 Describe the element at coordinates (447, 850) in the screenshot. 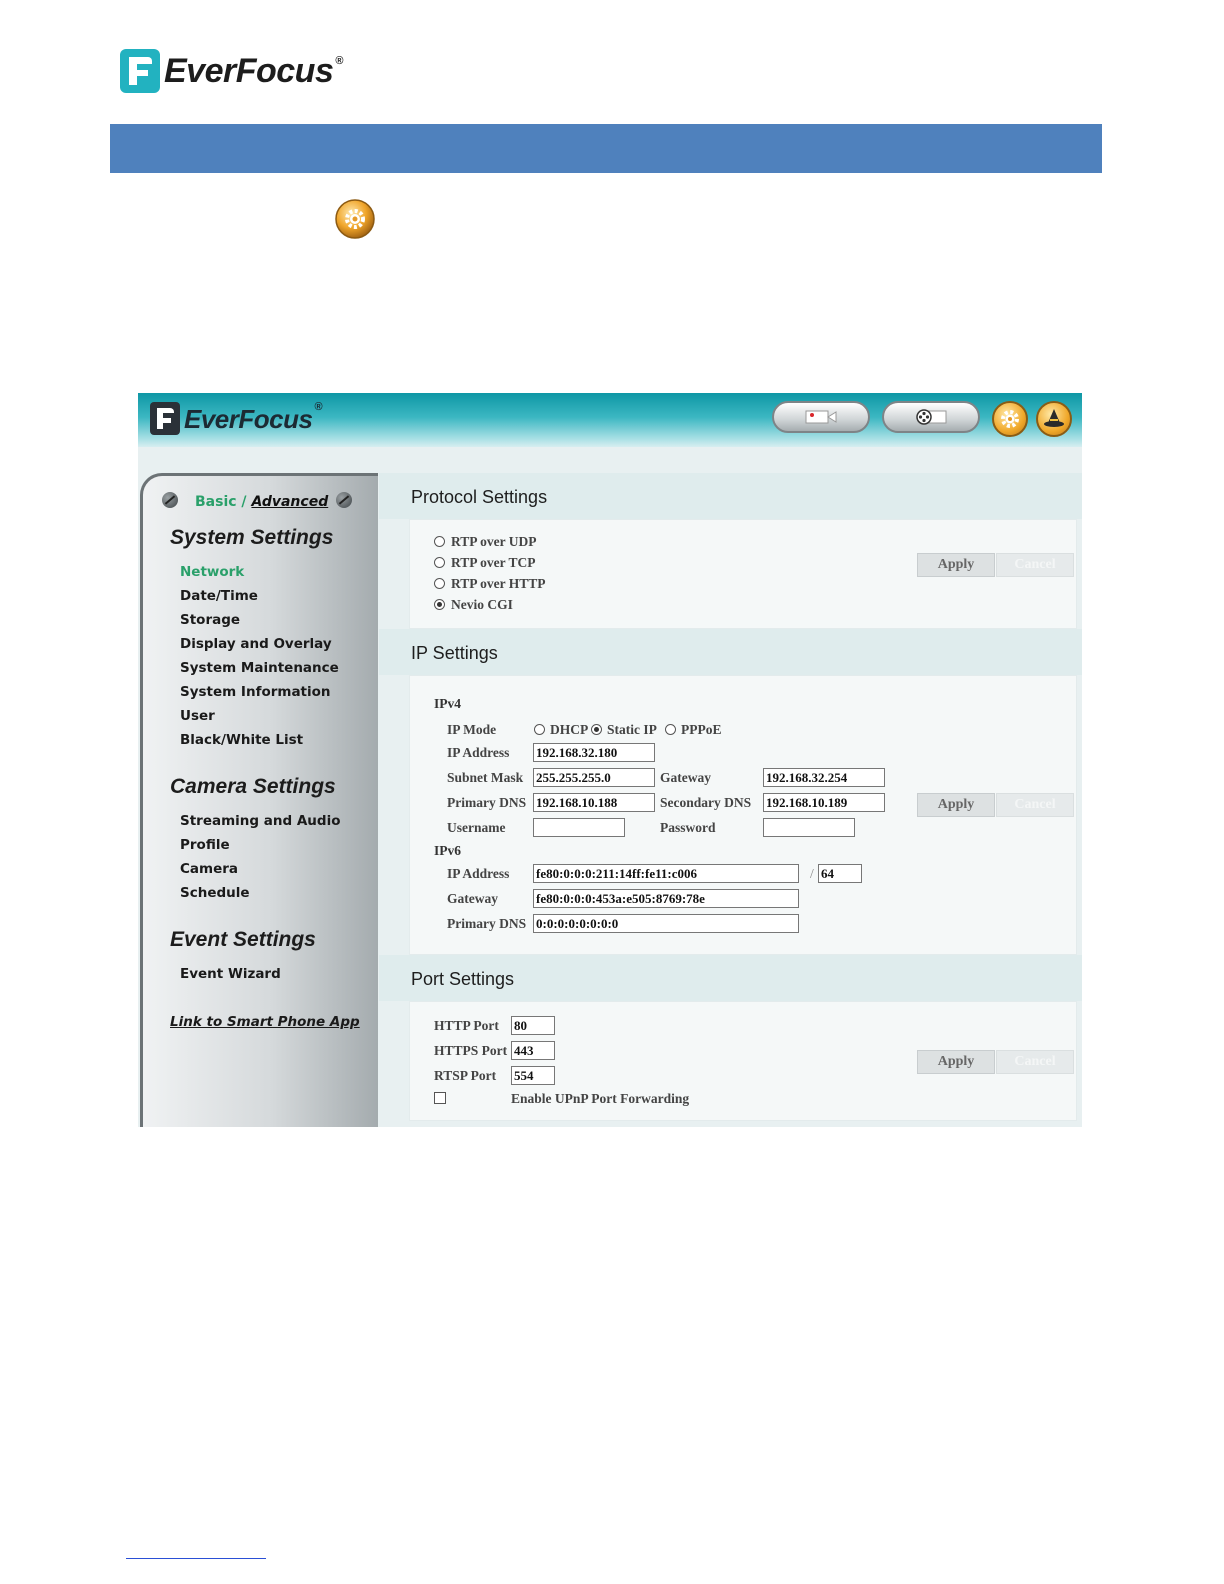

I see `ipv6-label: IPv6` at that location.